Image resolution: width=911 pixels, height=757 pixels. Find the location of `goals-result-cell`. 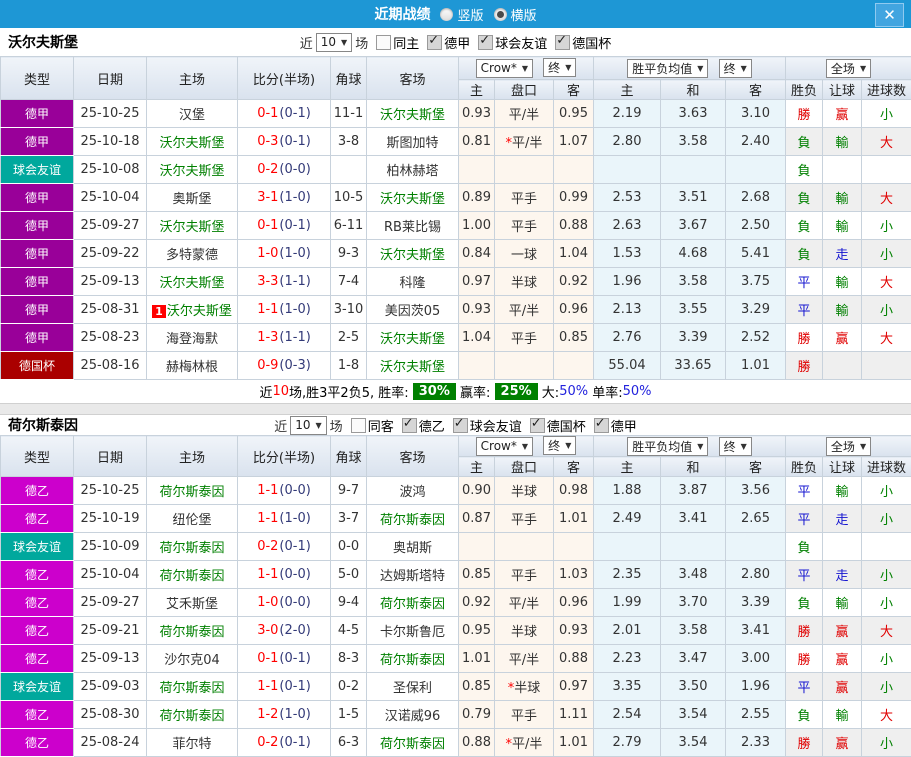

goals-result-cell is located at coordinates (886, 366).